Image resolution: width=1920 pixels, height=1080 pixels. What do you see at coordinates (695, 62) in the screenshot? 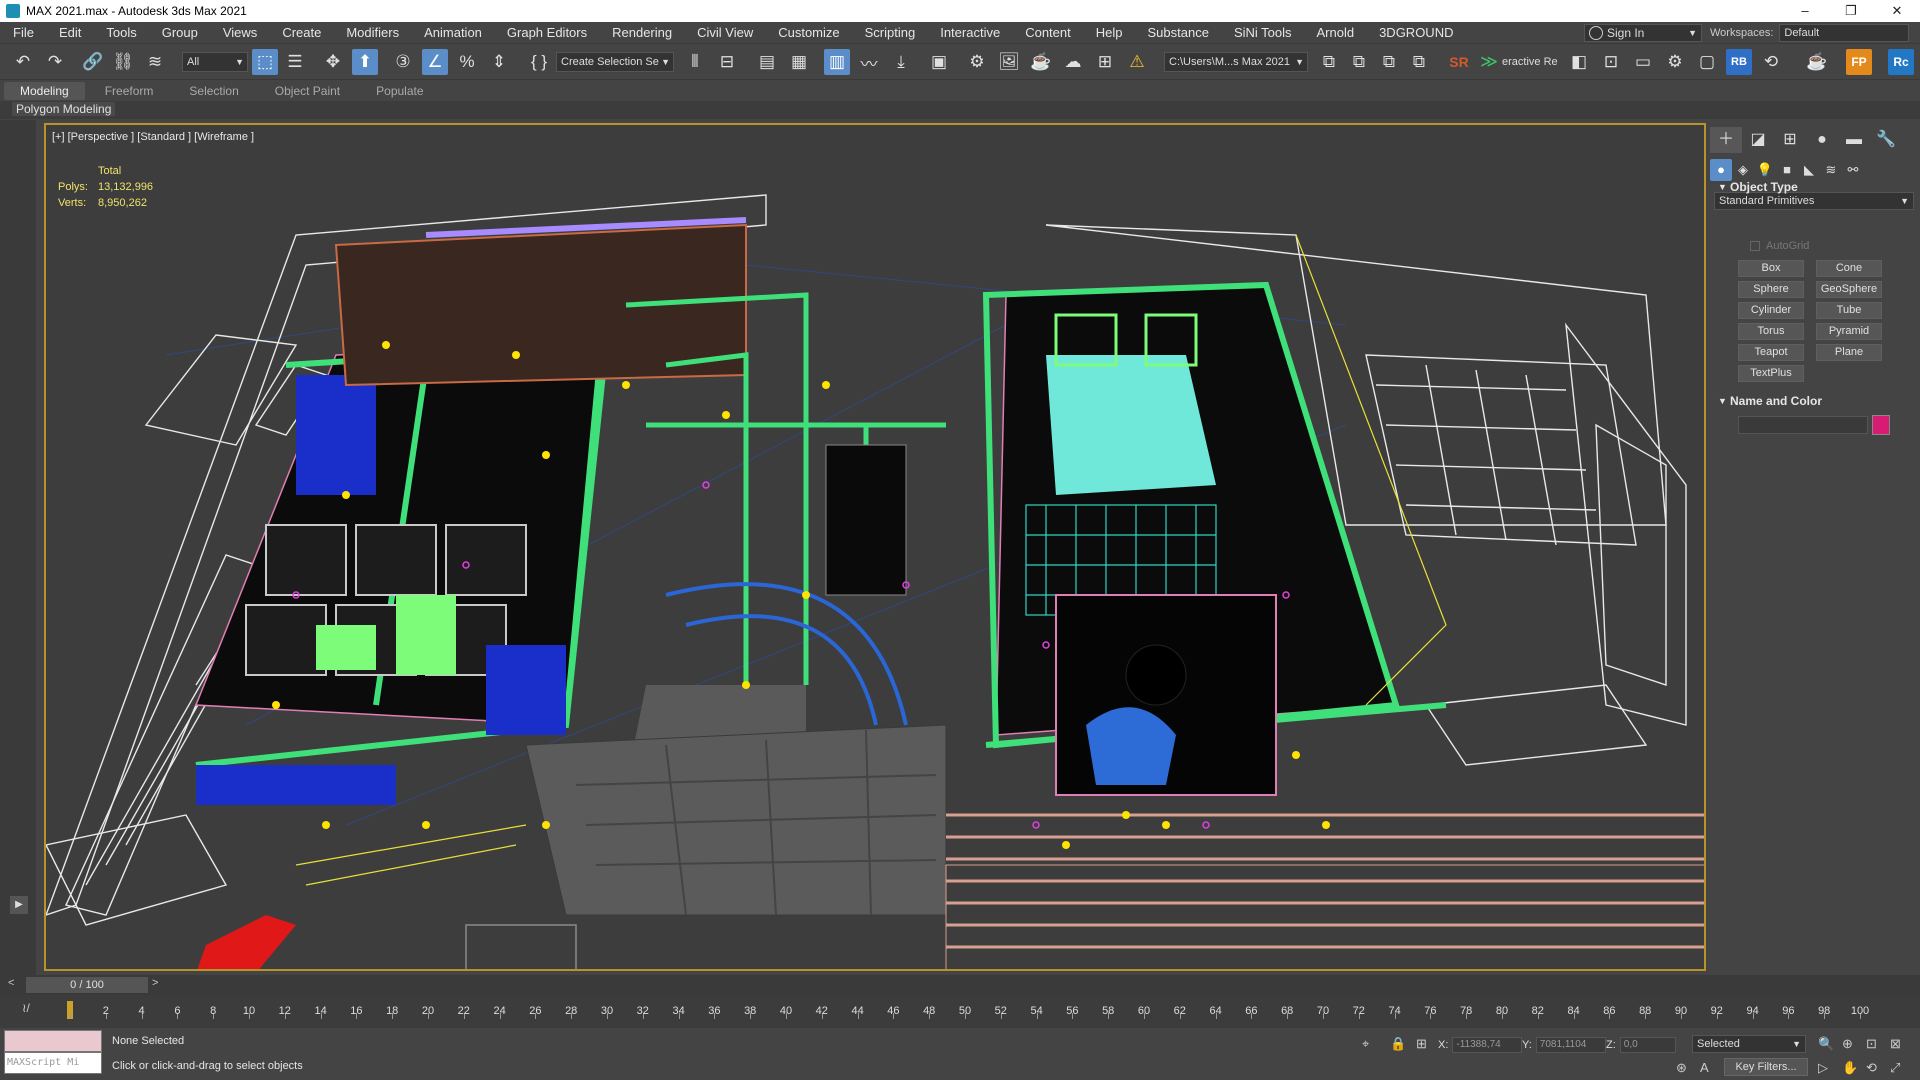
I see `mirror-icon: ⫴` at bounding box center [695, 62].